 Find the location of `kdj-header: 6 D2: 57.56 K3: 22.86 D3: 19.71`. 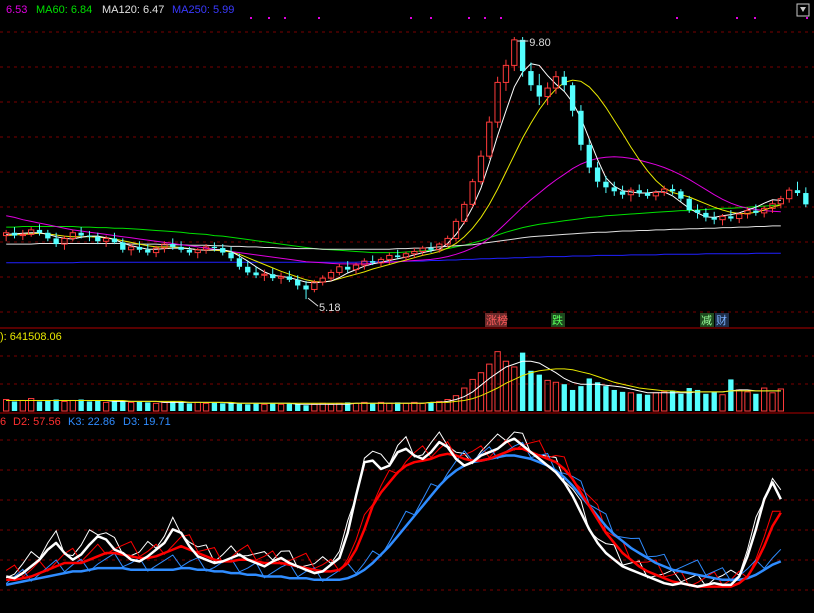

kdj-header: 6 D2: 57.56 K3: 22.86 D3: 19.71 is located at coordinates (85, 422).